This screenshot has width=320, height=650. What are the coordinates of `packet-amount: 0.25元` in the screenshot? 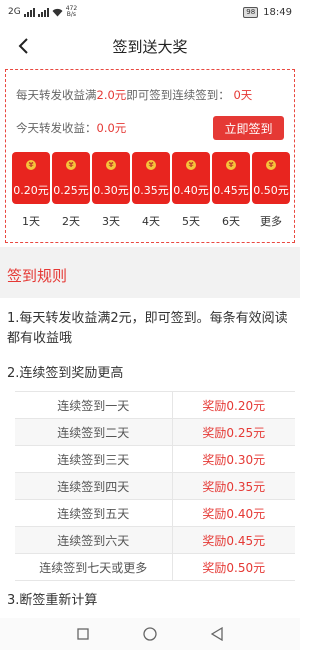 It's located at (71, 190).